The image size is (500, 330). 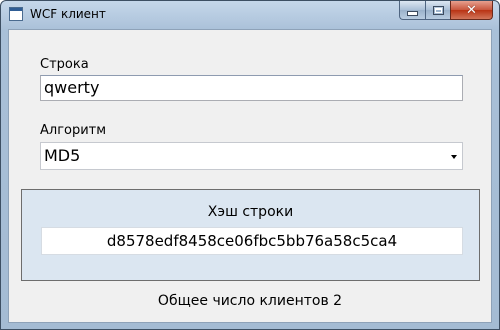 What do you see at coordinates (250, 15) in the screenshot?
I see `title-bar: WCF клиент ✕` at bounding box center [250, 15].